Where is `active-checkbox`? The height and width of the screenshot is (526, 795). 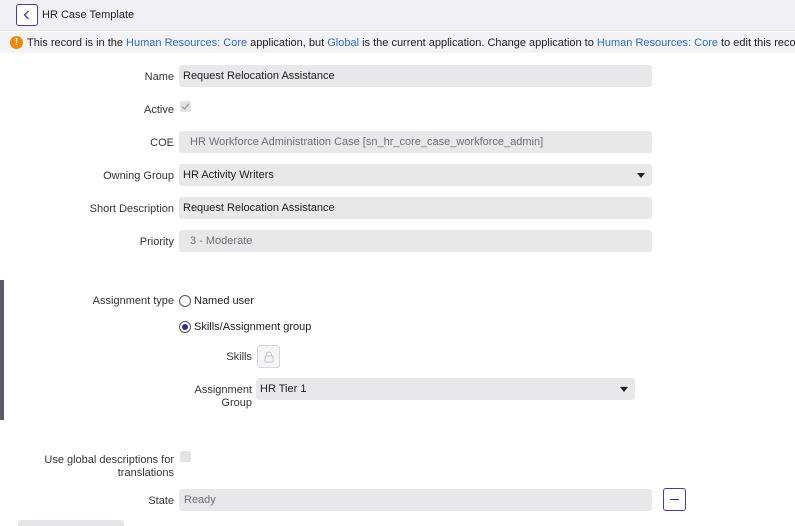
active-checkbox is located at coordinates (185, 106).